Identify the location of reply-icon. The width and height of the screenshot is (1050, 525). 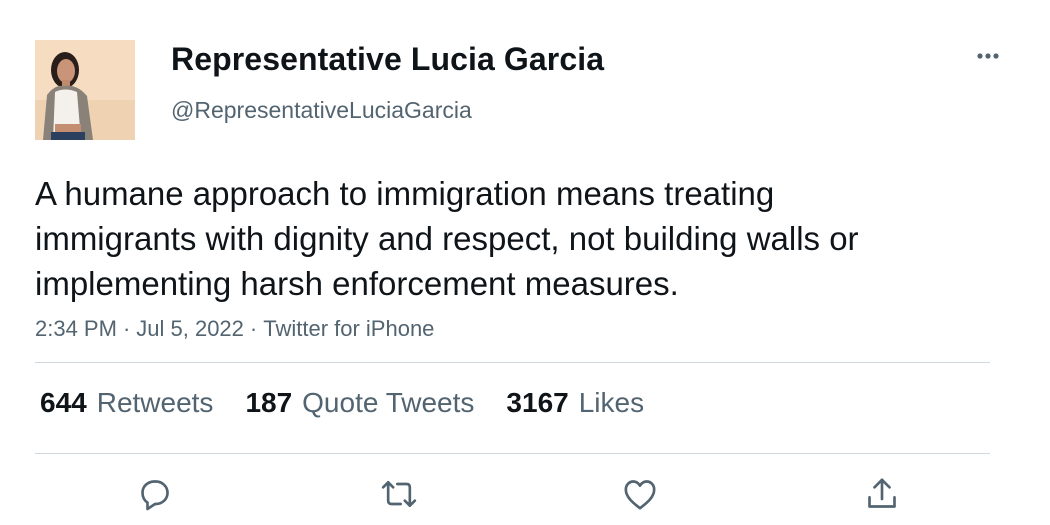
(155, 494).